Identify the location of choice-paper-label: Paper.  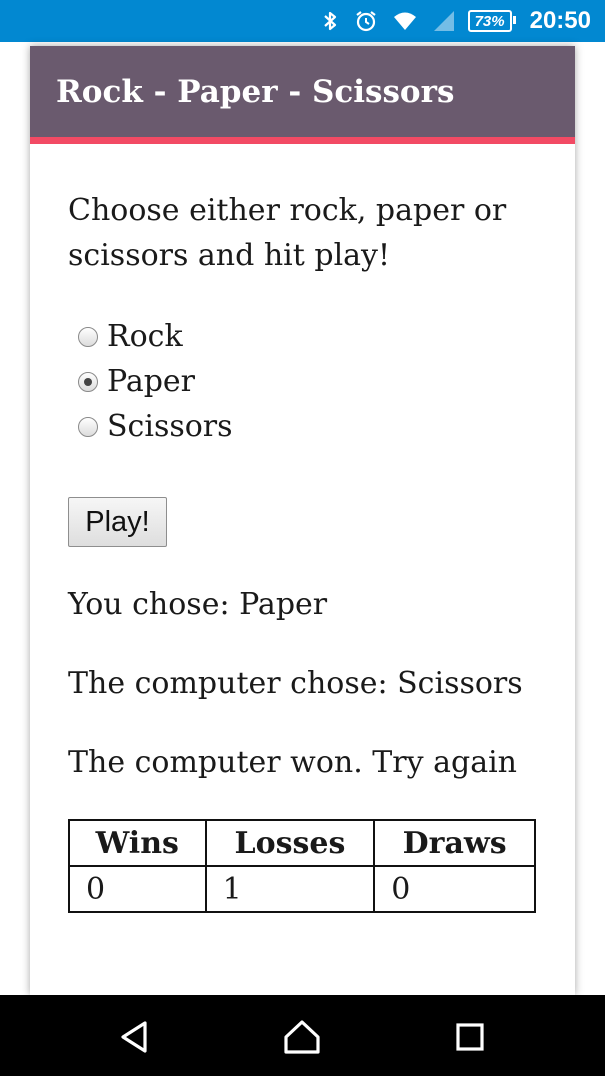
(151, 381).